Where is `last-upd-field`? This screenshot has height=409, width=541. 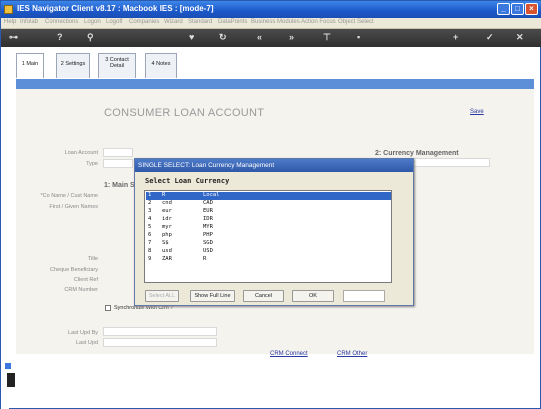 last-upd-field is located at coordinates (160, 342).